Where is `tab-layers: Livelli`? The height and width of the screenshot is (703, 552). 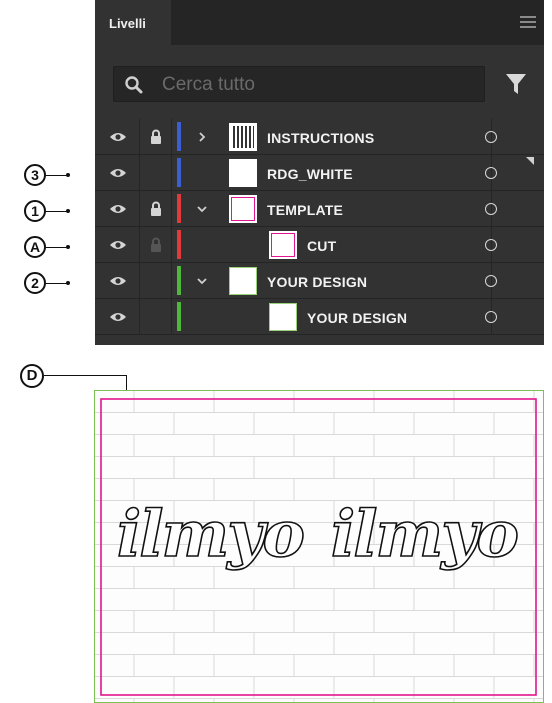
tab-layers: Livelli is located at coordinates (133, 22).